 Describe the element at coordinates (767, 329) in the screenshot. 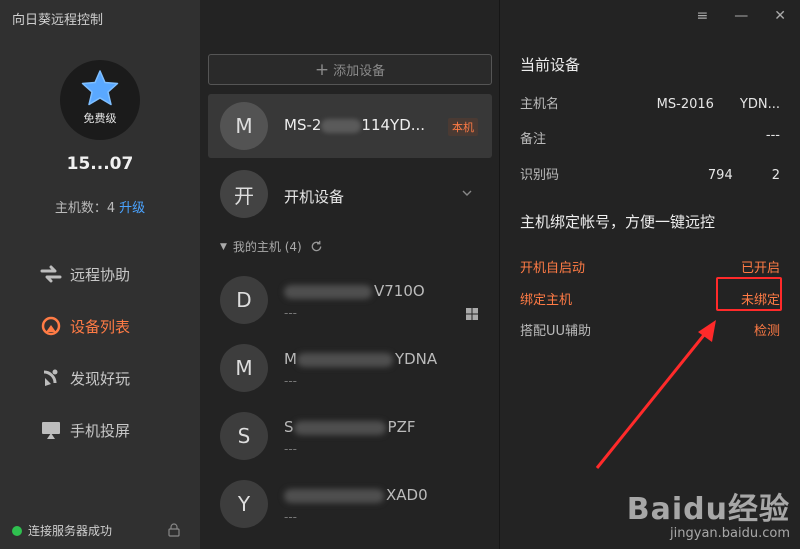

I see `detect-link: 检测` at that location.